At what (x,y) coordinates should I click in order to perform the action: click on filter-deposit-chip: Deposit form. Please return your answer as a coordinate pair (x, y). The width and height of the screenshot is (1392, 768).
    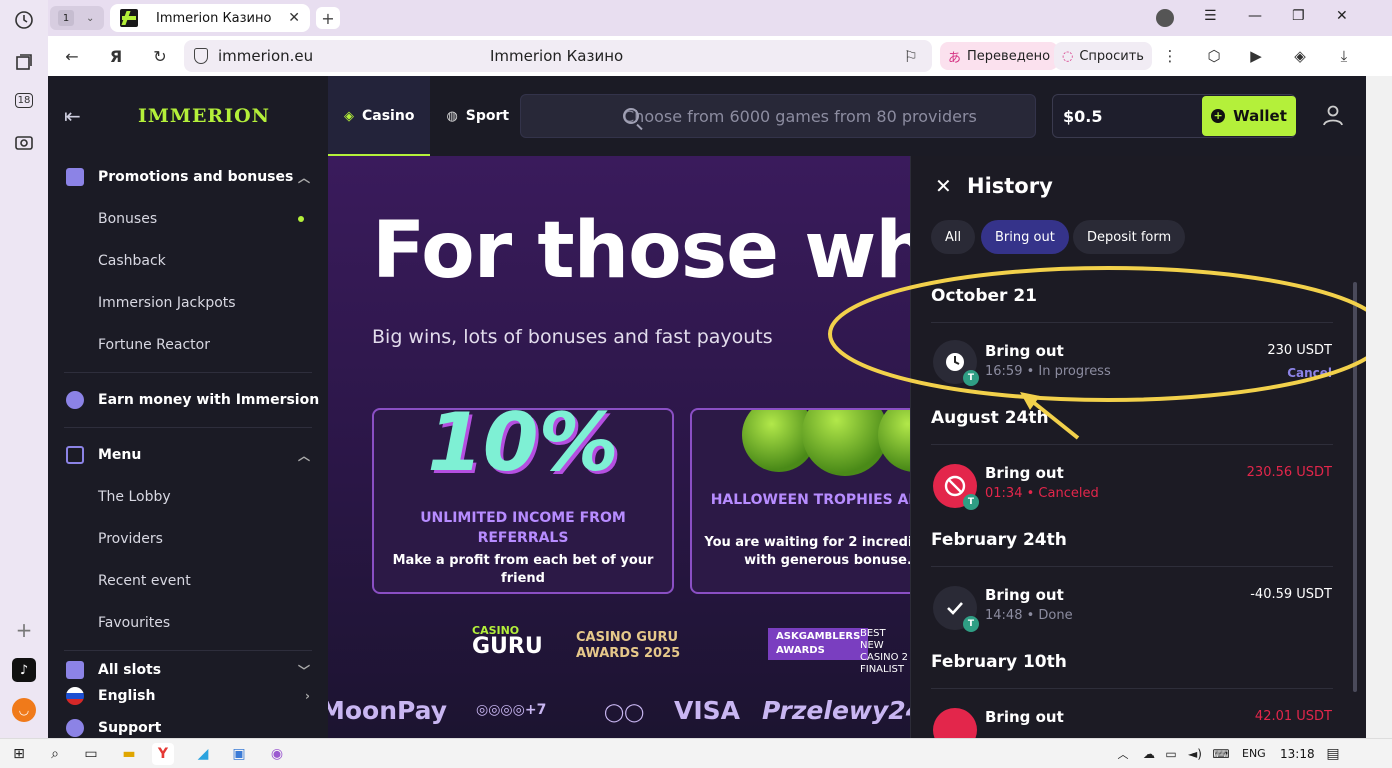
    Looking at the image, I should click on (1129, 237).